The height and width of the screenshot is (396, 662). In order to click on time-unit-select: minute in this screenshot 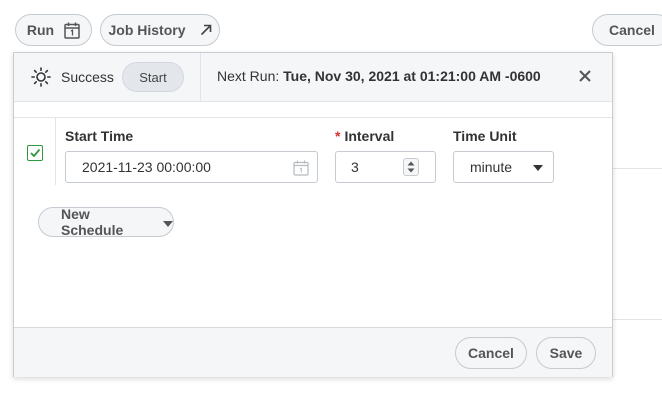, I will do `click(503, 167)`.